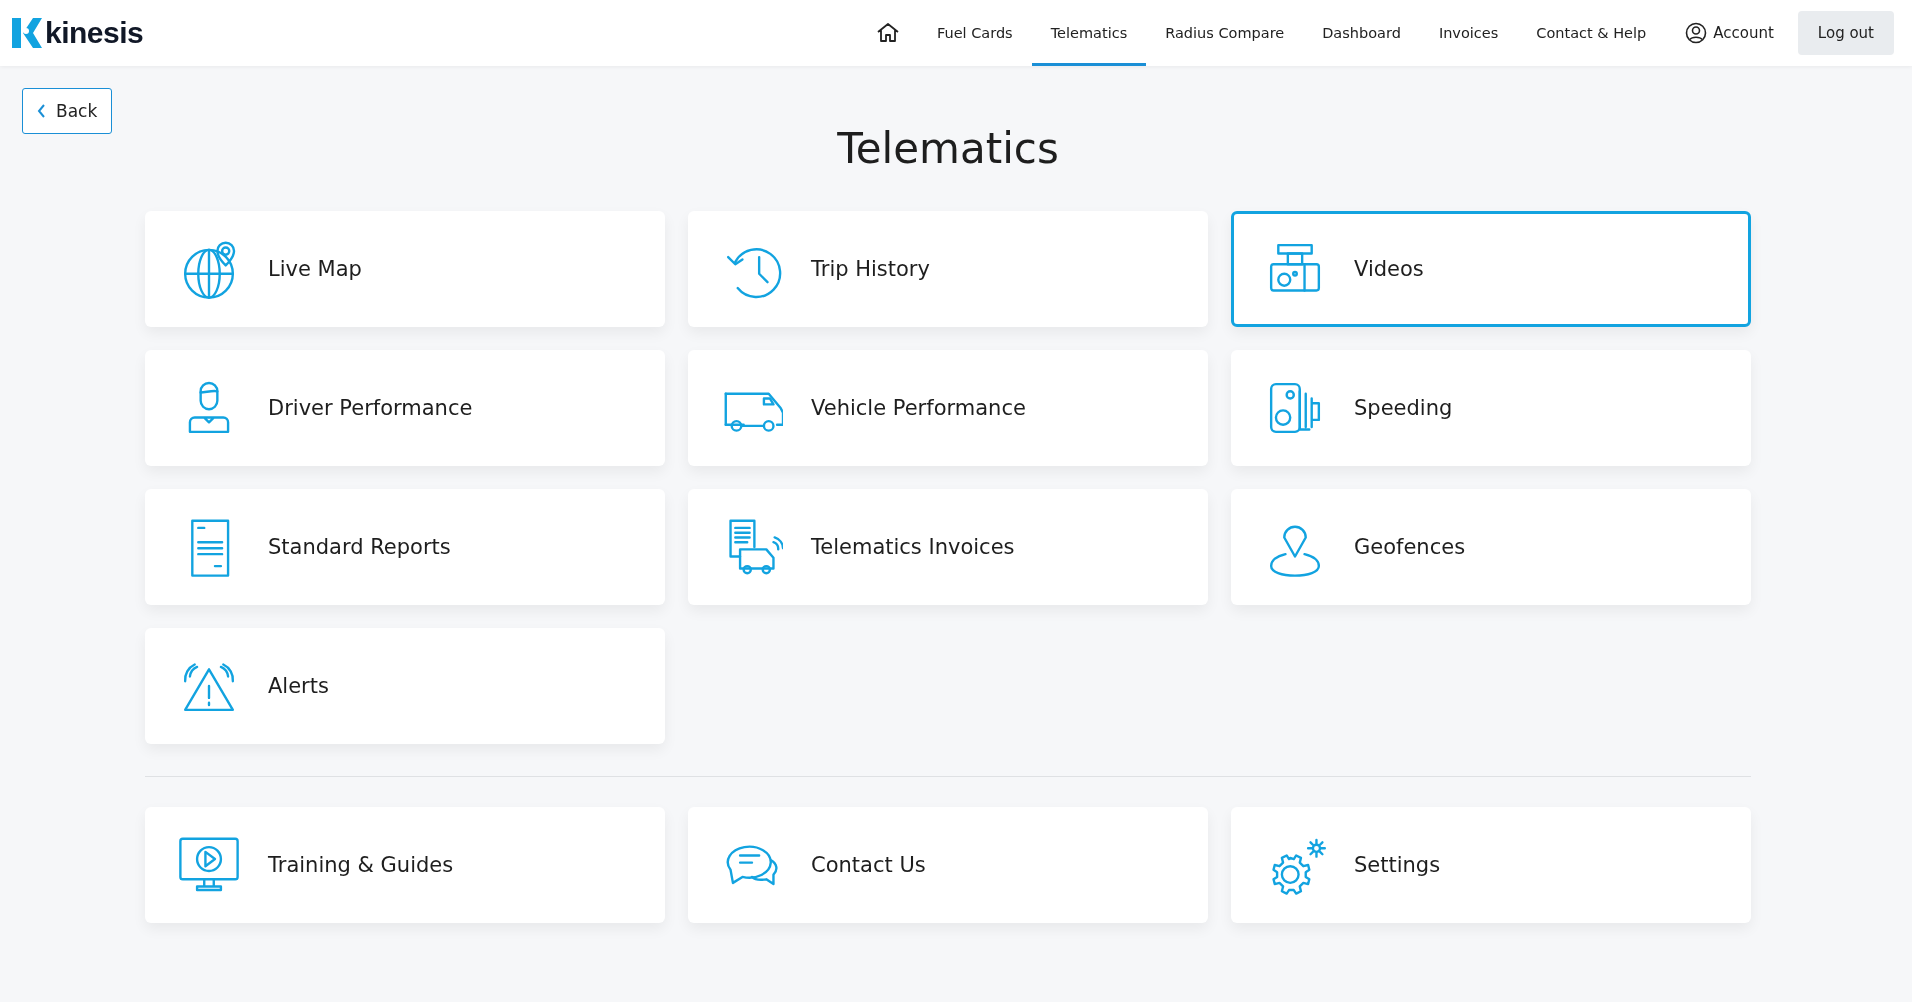 The width and height of the screenshot is (1912, 1002). Describe the element at coordinates (1591, 33) in the screenshot. I see `nav-tab: Contact & Help` at that location.